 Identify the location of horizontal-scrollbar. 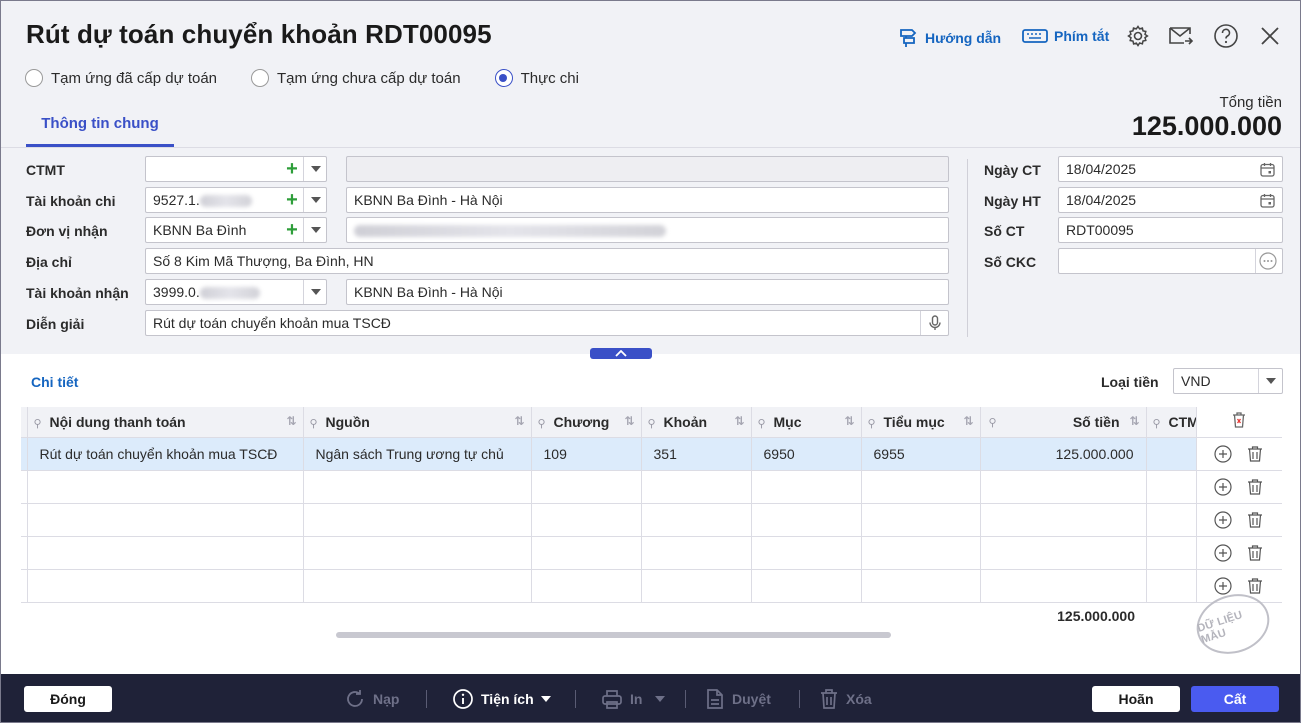
(651, 635).